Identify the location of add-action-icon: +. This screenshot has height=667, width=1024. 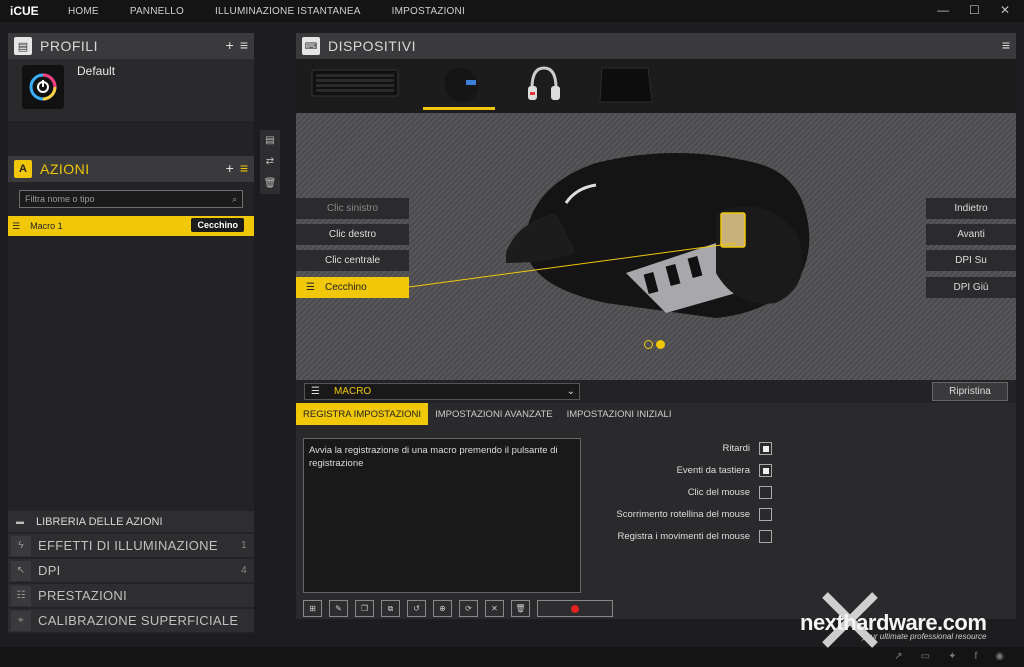
(230, 168).